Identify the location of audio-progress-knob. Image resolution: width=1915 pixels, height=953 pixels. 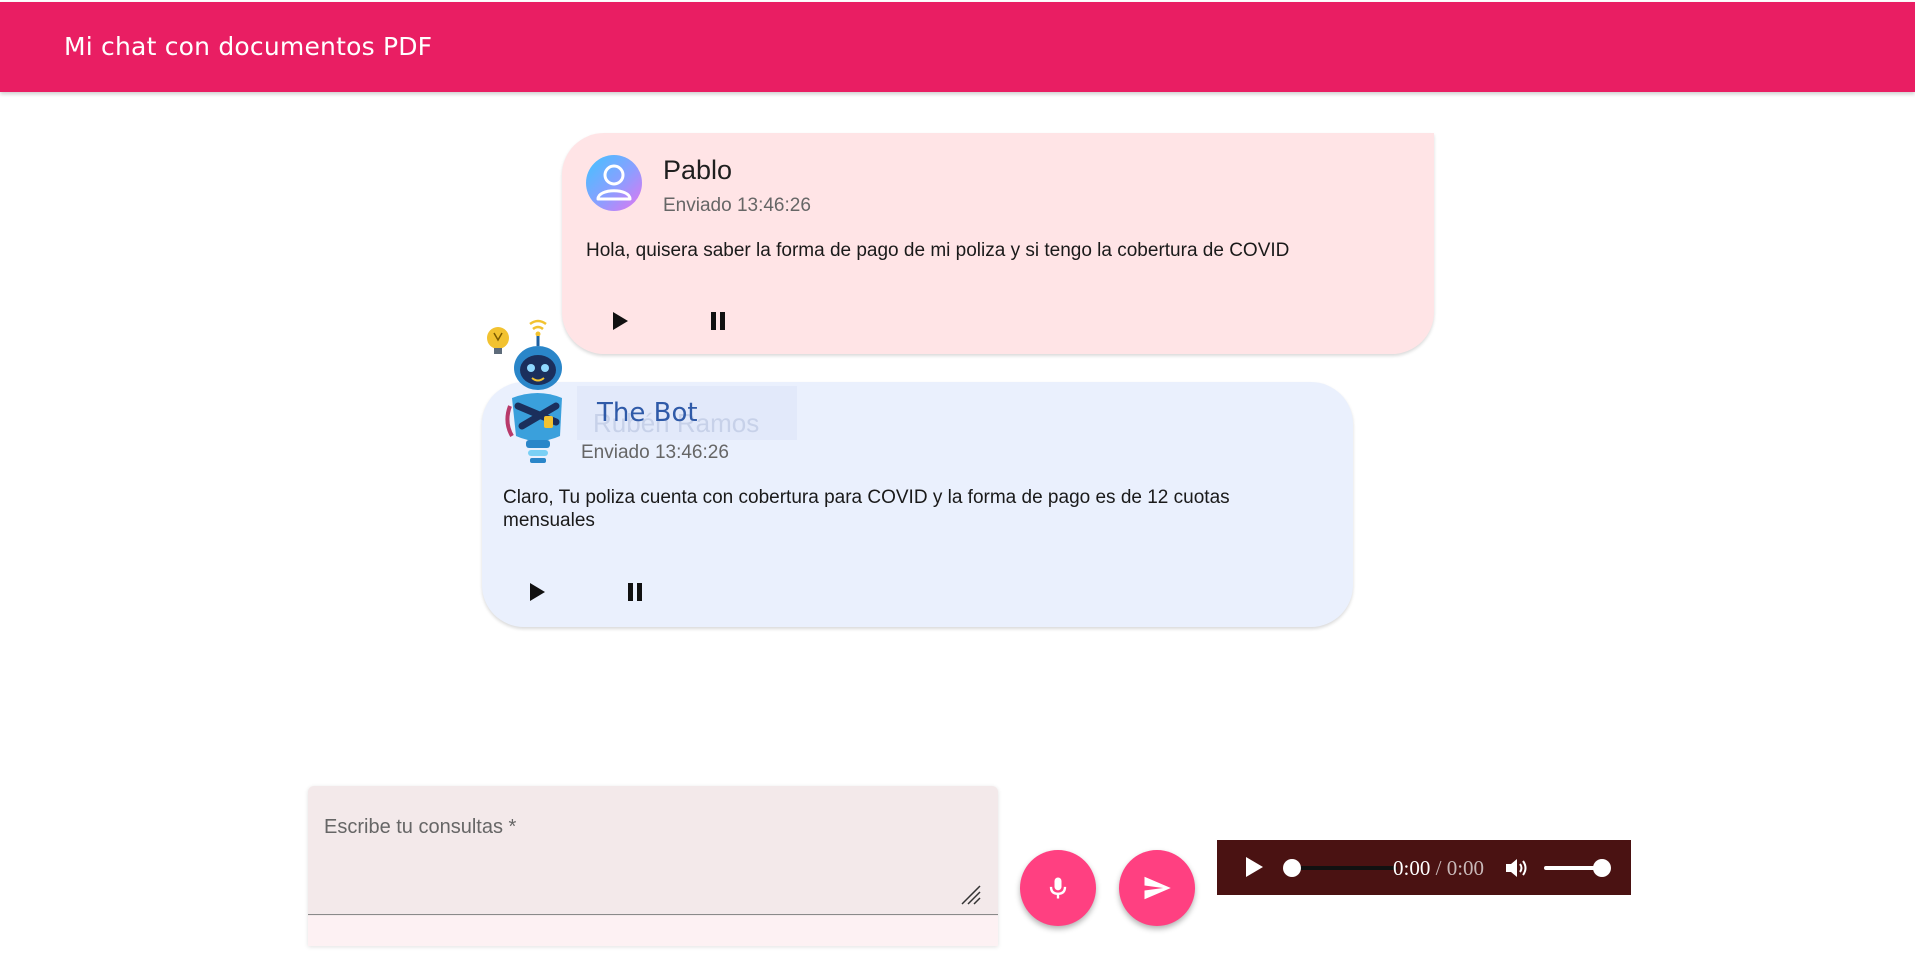
(1292, 868).